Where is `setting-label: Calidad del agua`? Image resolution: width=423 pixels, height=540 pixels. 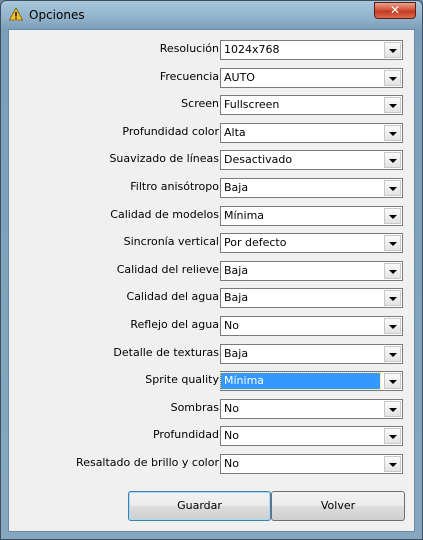 setting-label: Calidad del agua is located at coordinates (172, 296).